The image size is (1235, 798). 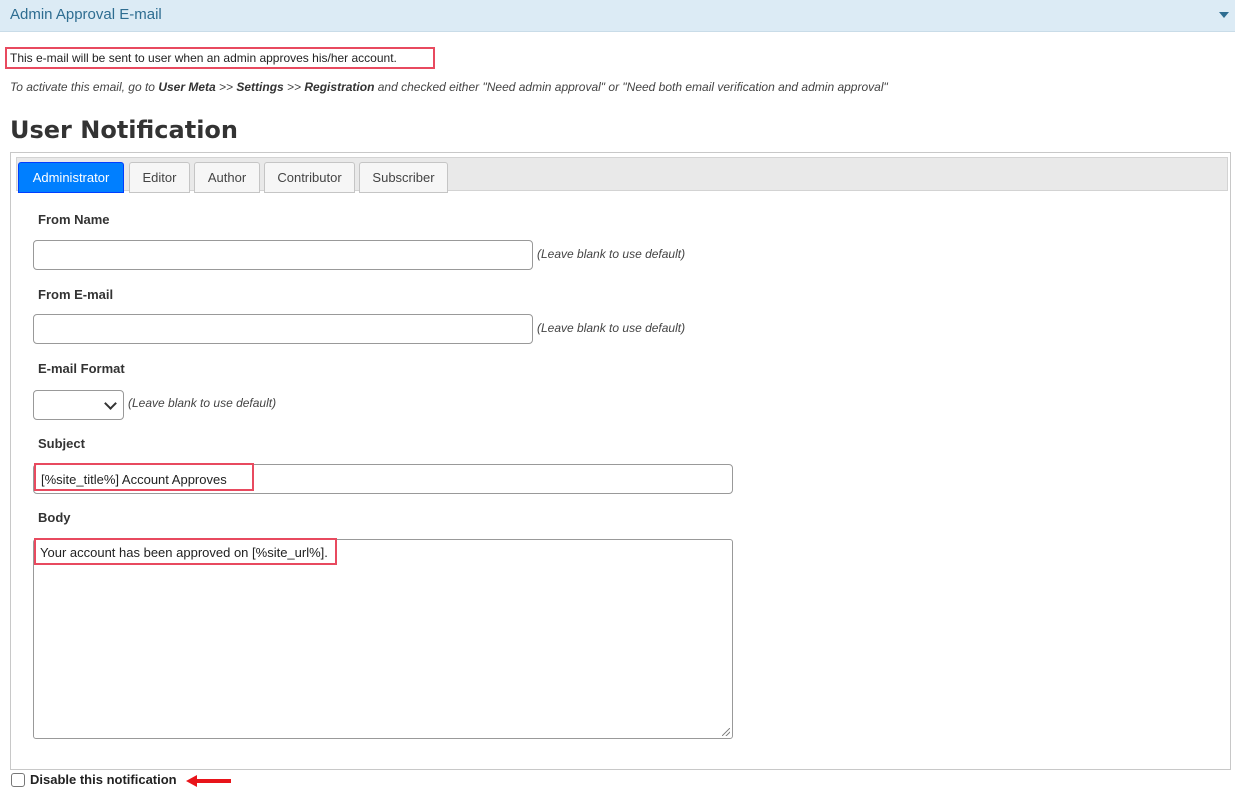 What do you see at coordinates (71, 177) in the screenshot?
I see `tab-administrator: Administrator` at bounding box center [71, 177].